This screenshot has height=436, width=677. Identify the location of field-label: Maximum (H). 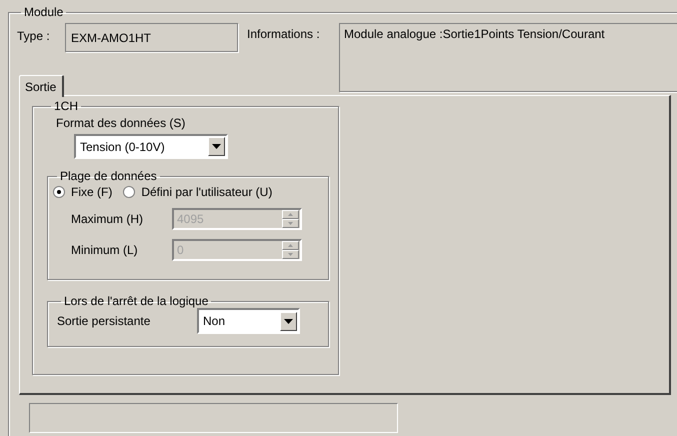
(107, 219).